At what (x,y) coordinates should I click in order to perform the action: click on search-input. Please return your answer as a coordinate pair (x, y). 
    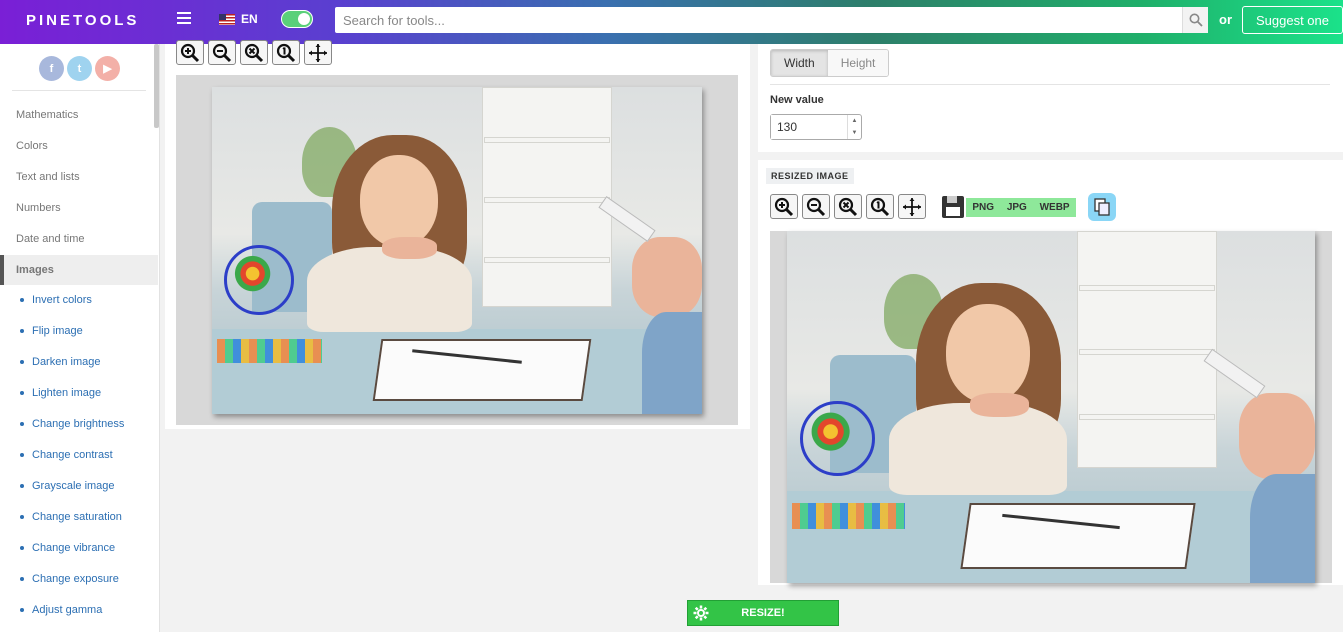
    Looking at the image, I should click on (758, 20).